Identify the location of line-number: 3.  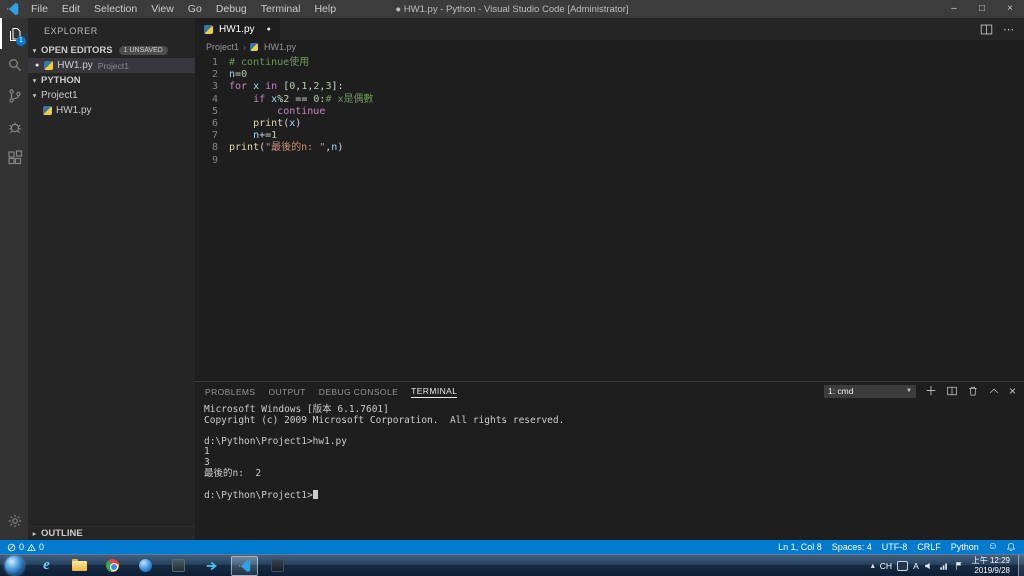
(214, 87).